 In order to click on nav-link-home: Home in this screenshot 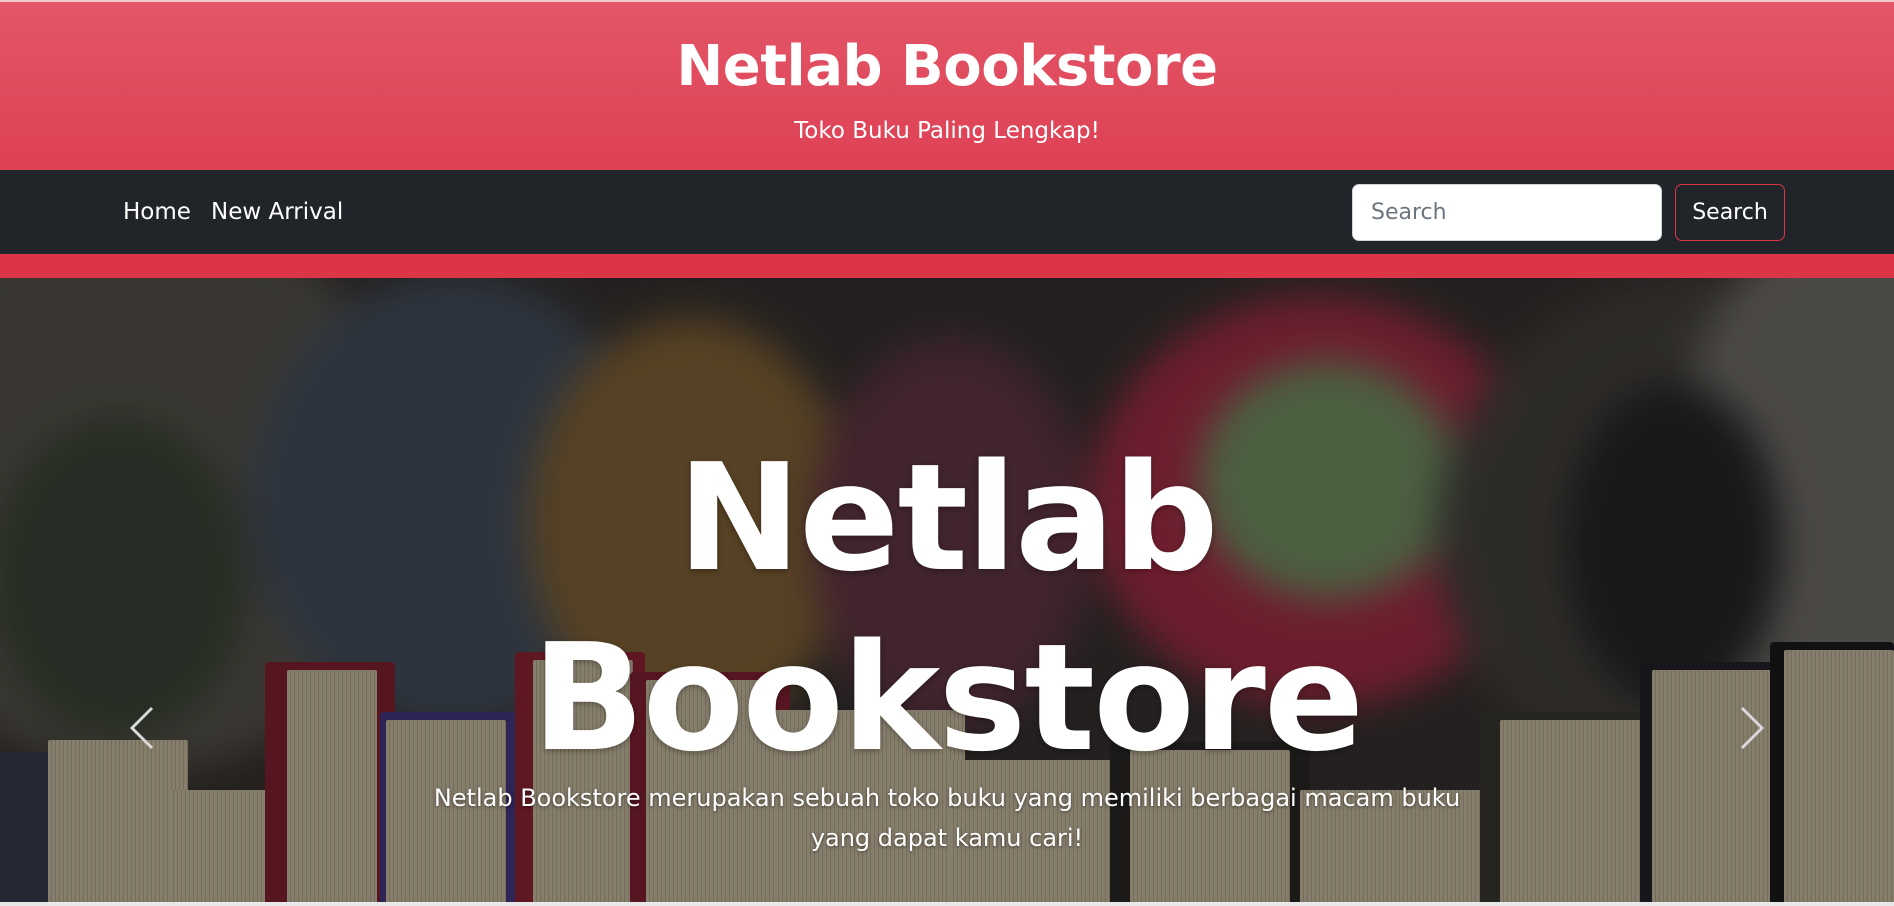, I will do `click(157, 212)`.